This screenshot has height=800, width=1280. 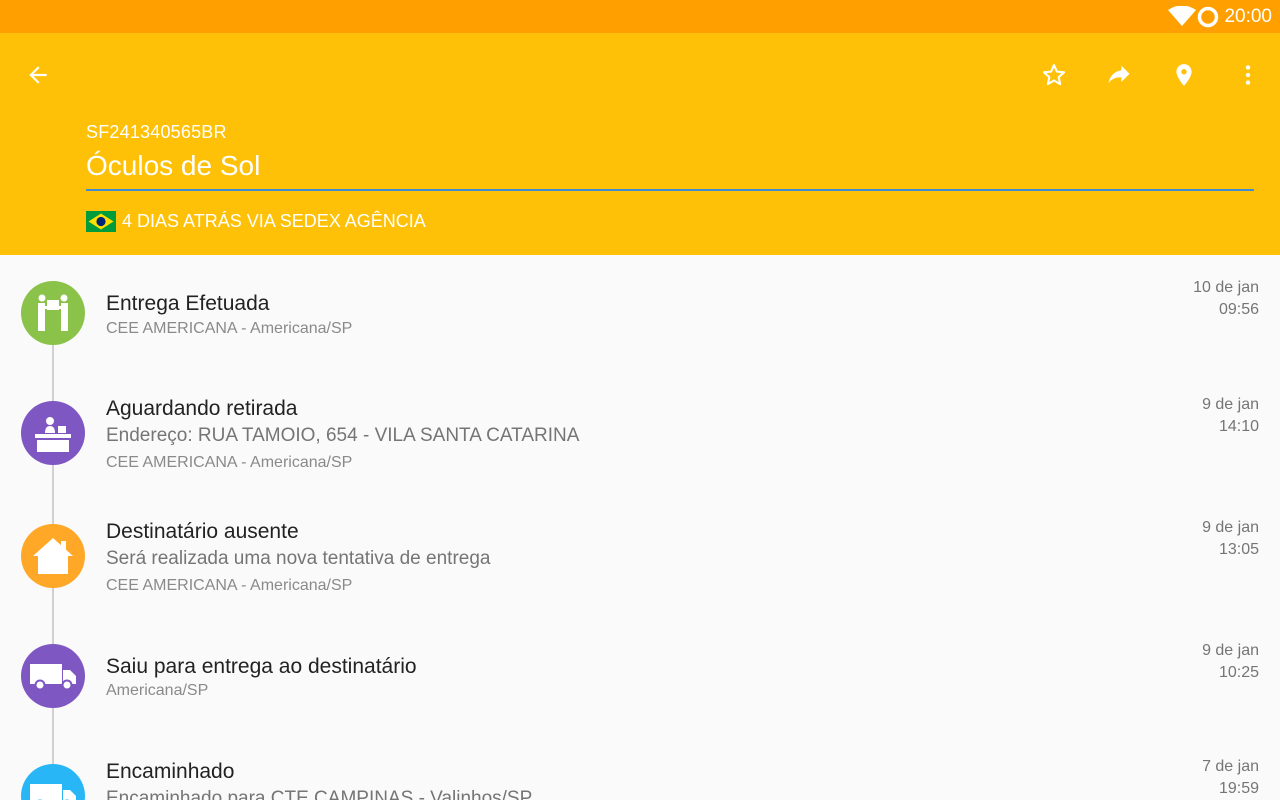 I want to click on shipment-meta-text: 4 DIAS ATRÁS VIA SEDEX AGÊNCIA, so click(x=274, y=220).